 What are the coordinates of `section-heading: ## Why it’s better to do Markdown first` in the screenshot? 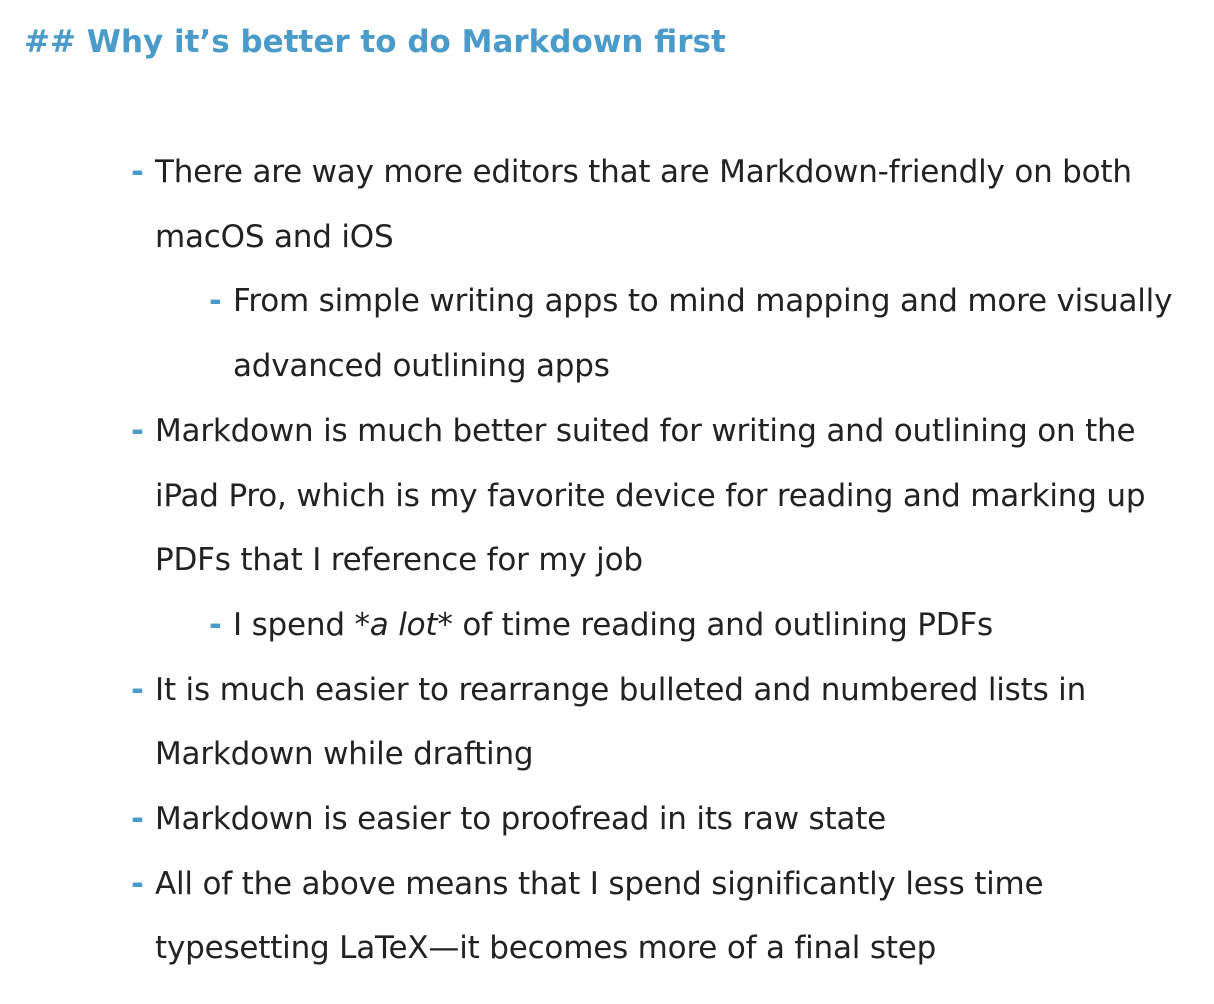 It's located at (375, 42).